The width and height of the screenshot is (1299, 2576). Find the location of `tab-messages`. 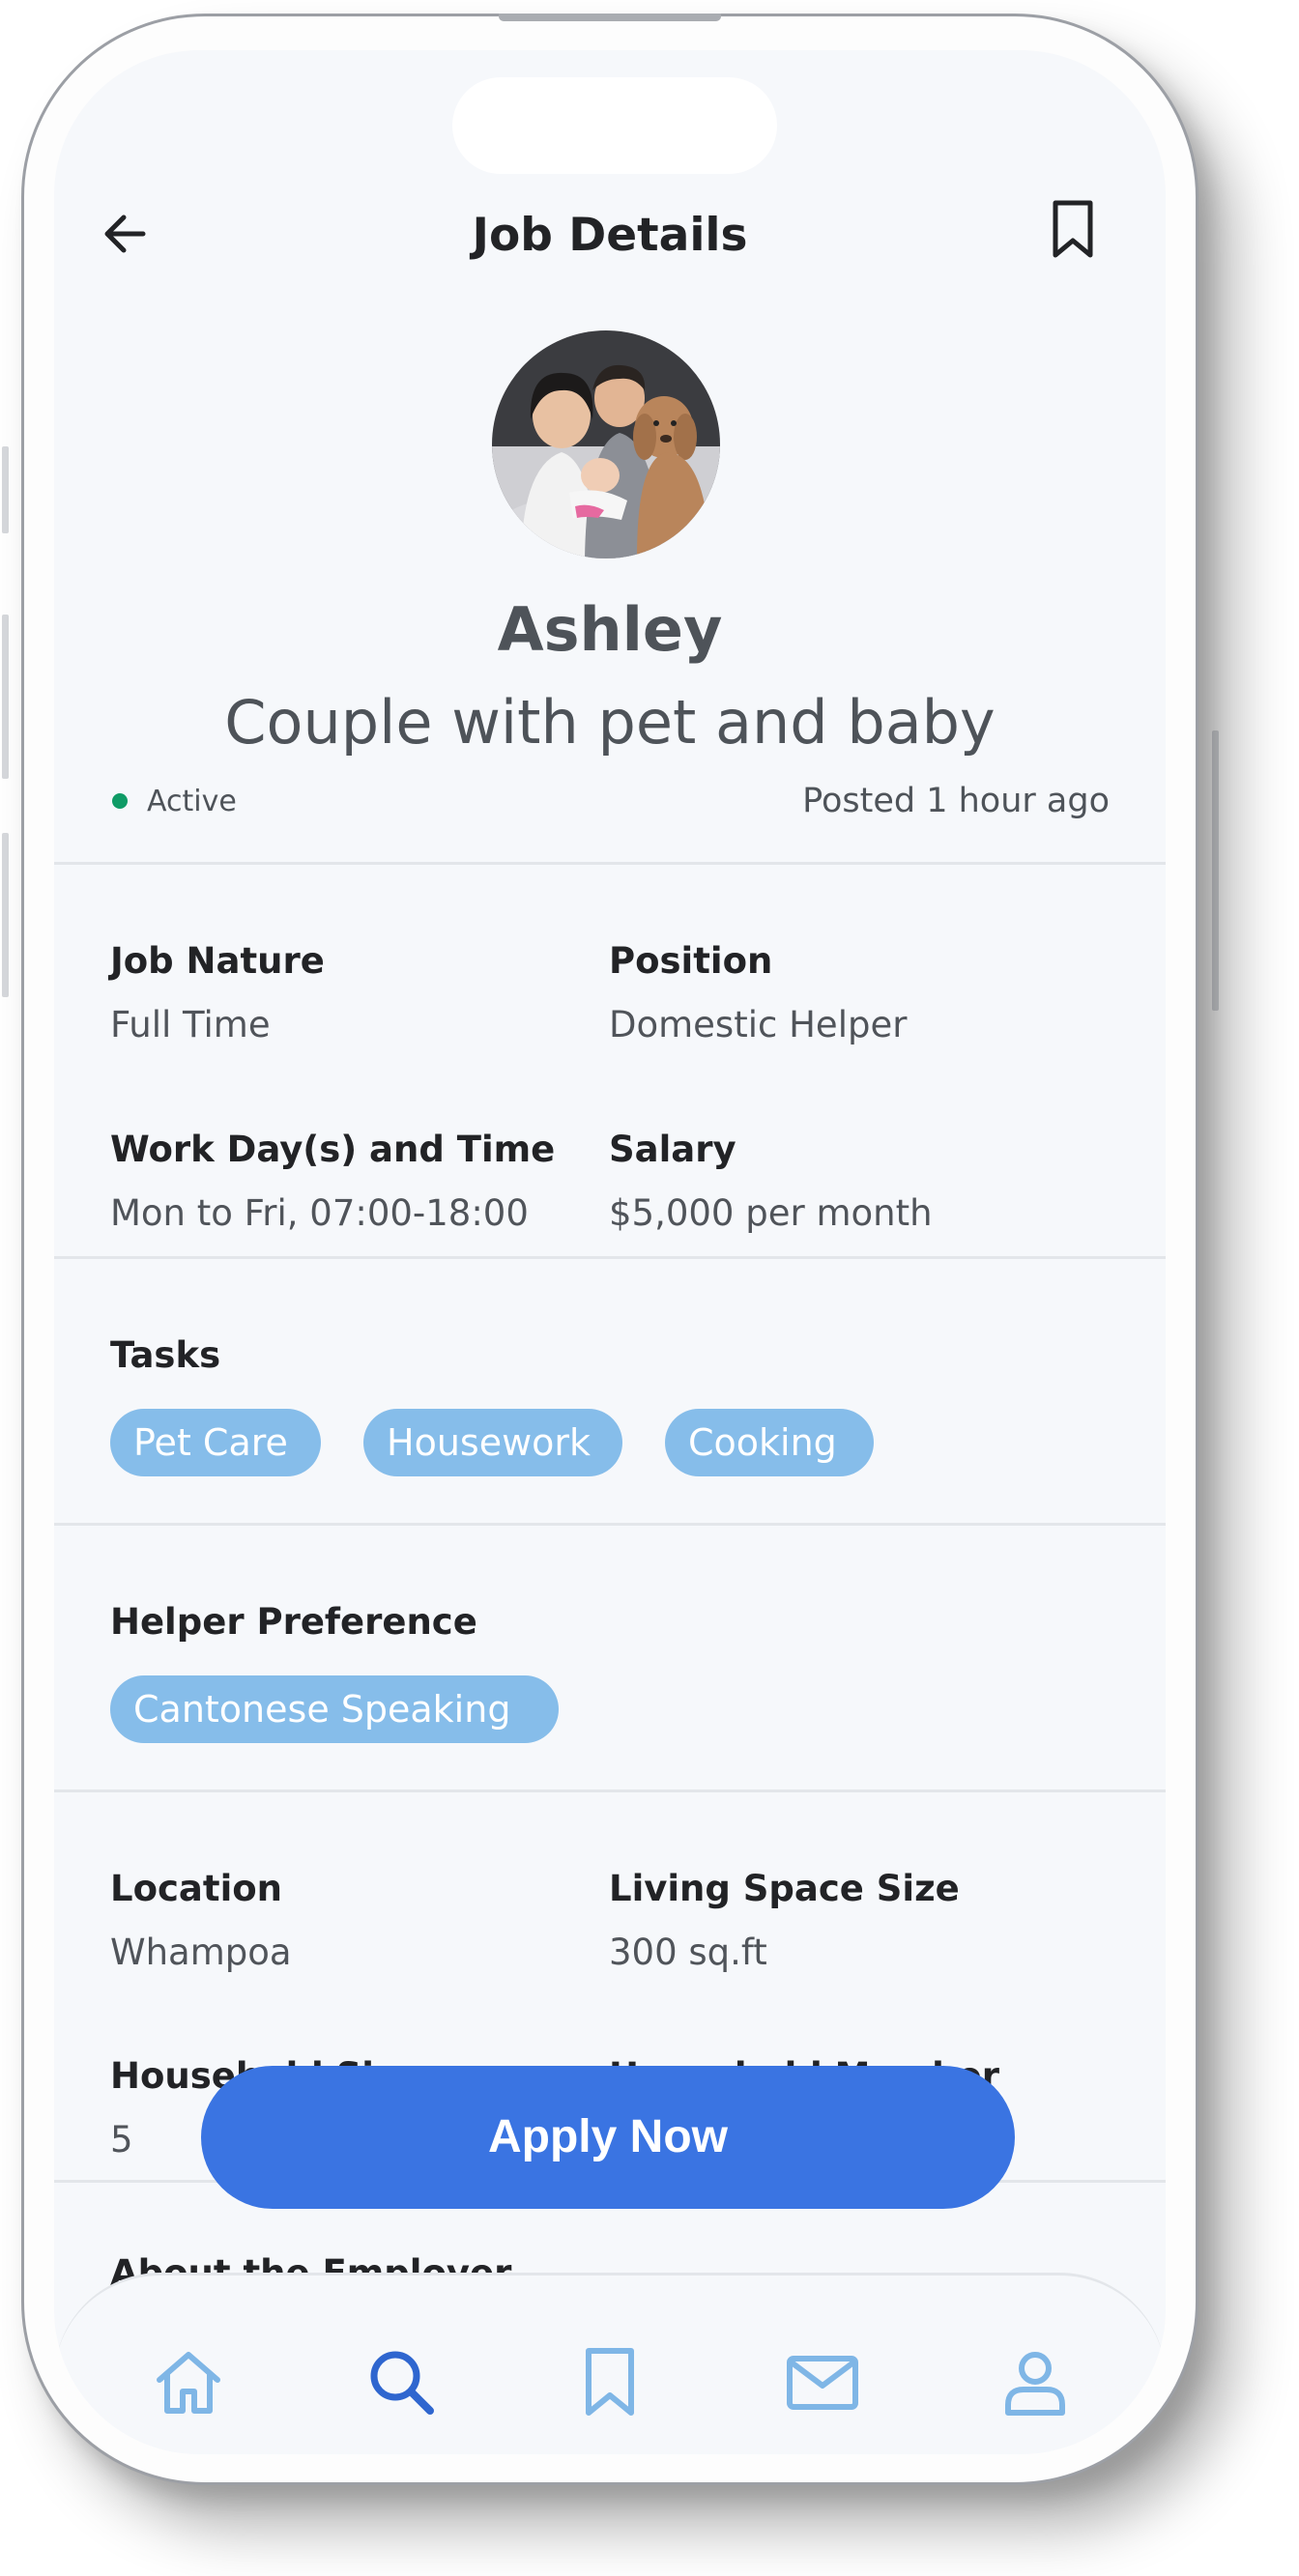

tab-messages is located at coordinates (822, 2382).